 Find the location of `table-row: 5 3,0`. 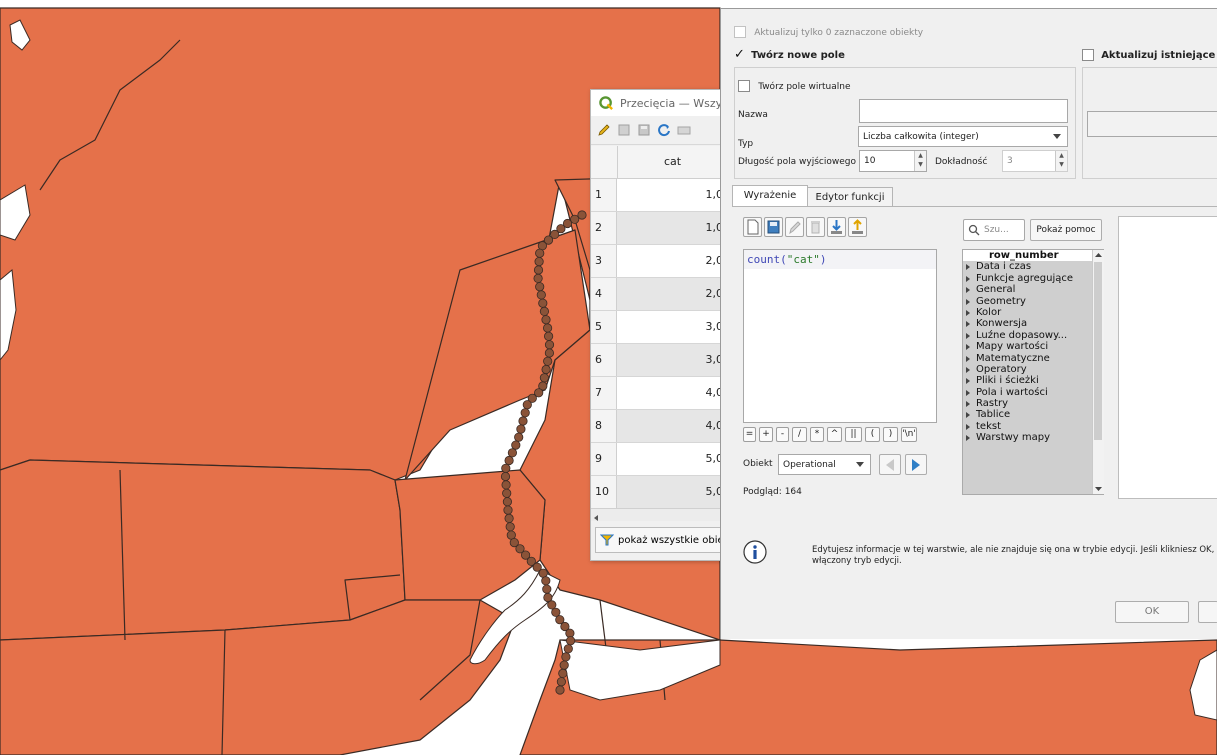

table-row: 5 3,0 is located at coordinates (659, 327).